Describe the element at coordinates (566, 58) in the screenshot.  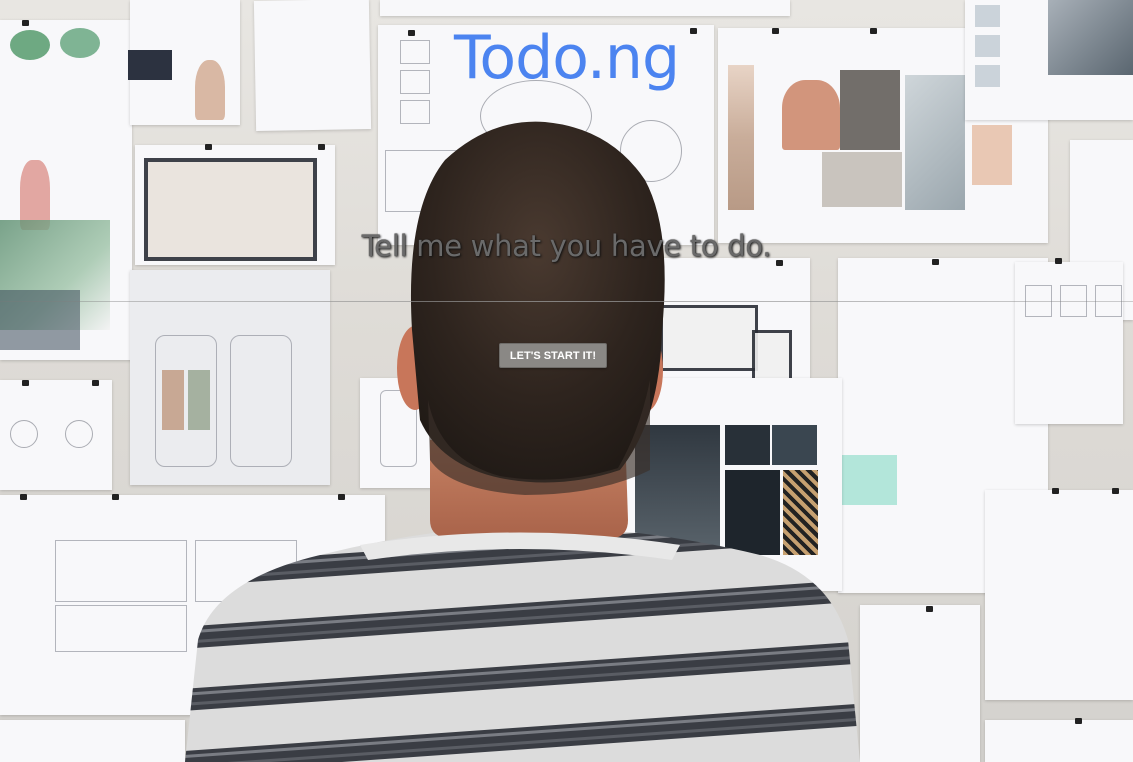
I see `app-title: Todo.ng` at that location.